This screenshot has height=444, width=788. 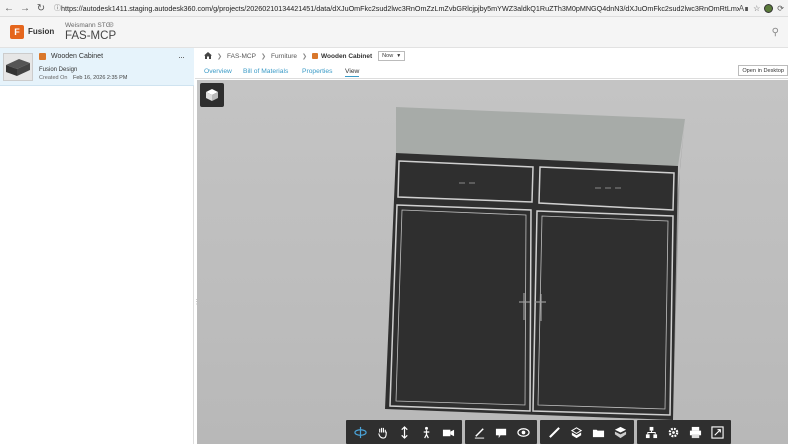 I want to click on breadcrumb-folder: Furniture, so click(x=284, y=56).